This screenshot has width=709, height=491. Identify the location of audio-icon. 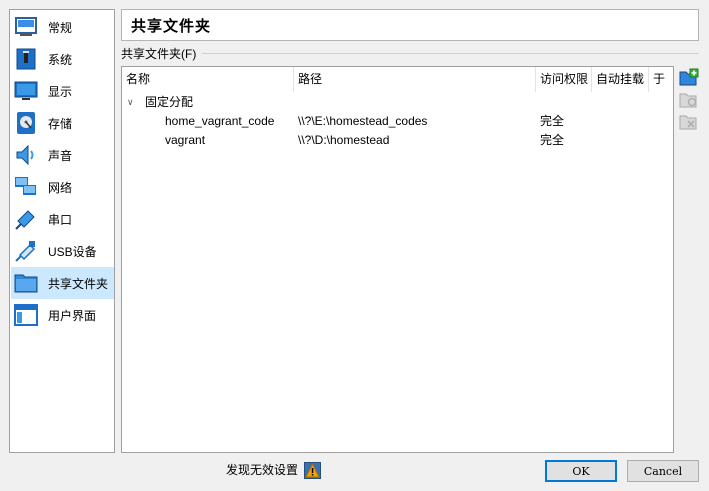
(25, 155).